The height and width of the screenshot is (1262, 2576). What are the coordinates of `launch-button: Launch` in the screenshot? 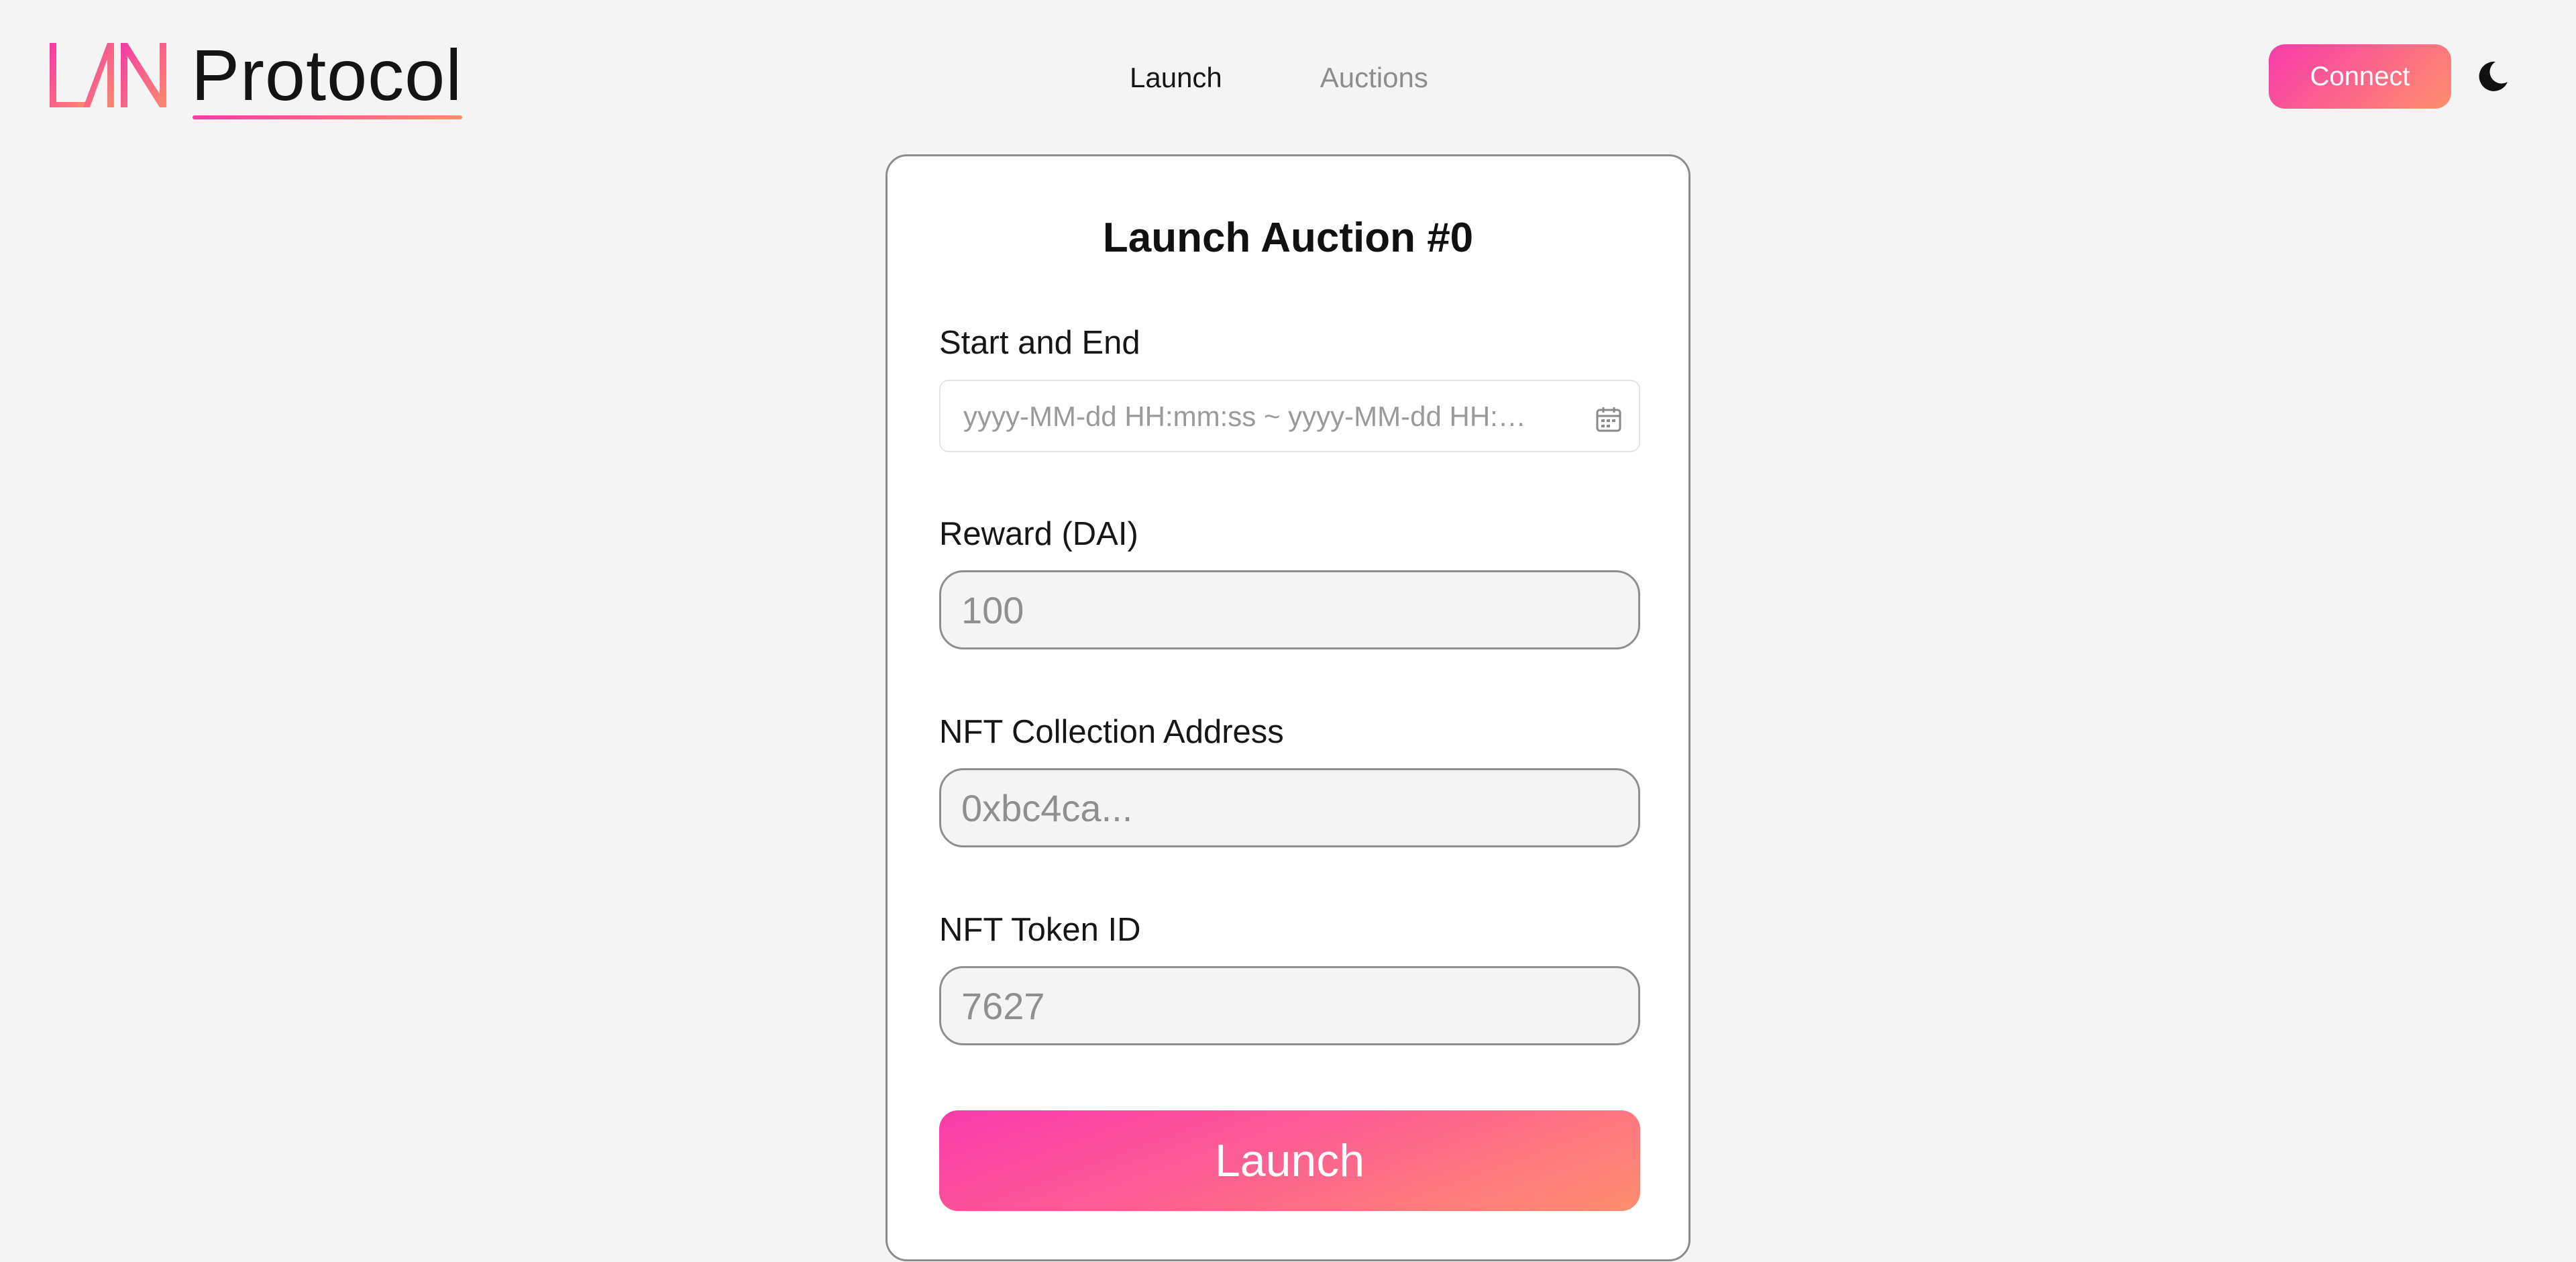 It's located at (1289, 1160).